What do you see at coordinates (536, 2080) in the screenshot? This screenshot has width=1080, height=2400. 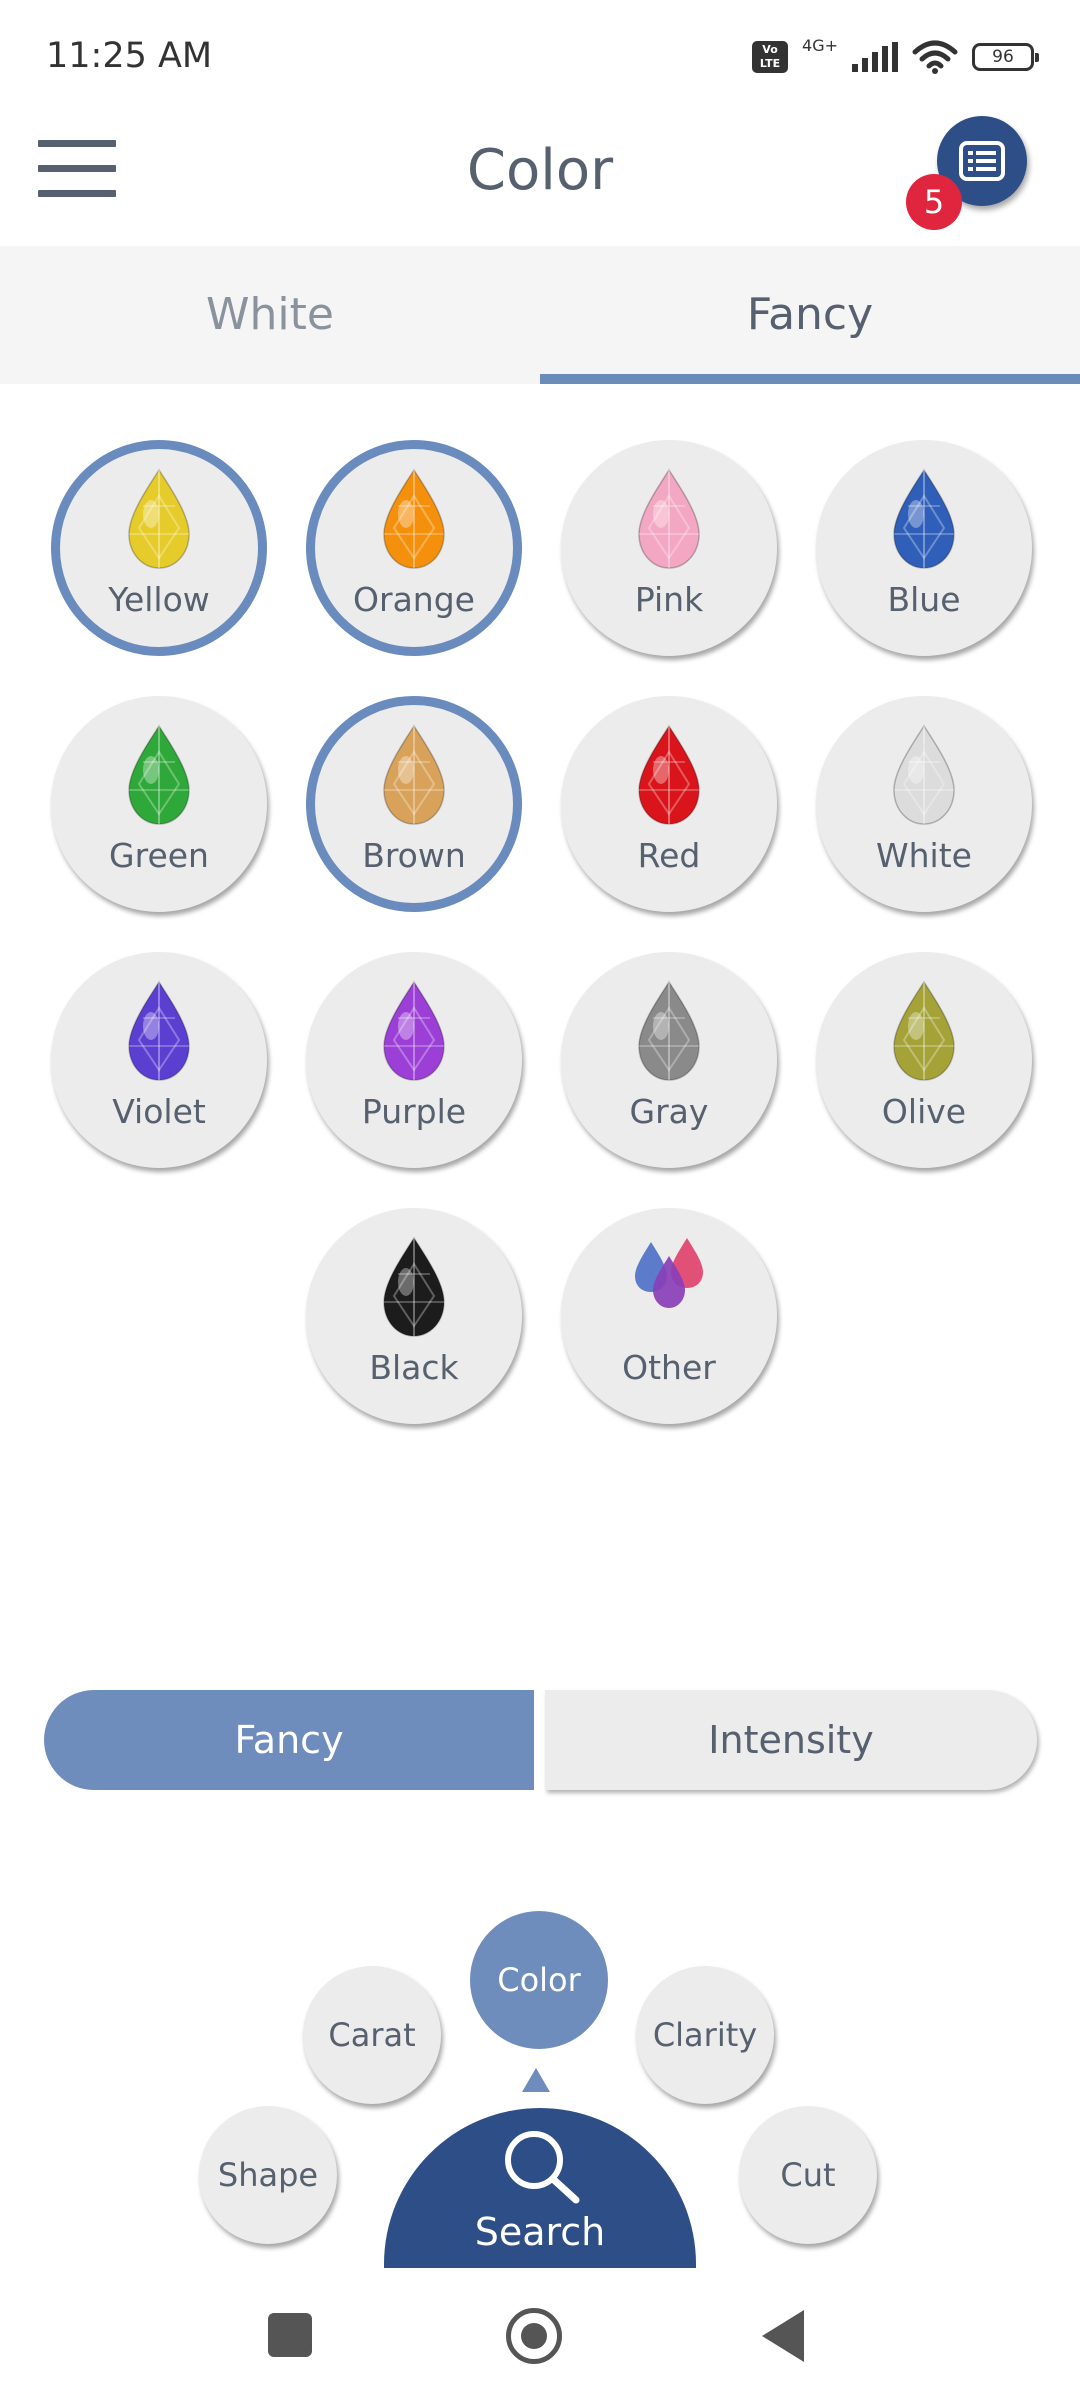 I see `active-step-pointer` at bounding box center [536, 2080].